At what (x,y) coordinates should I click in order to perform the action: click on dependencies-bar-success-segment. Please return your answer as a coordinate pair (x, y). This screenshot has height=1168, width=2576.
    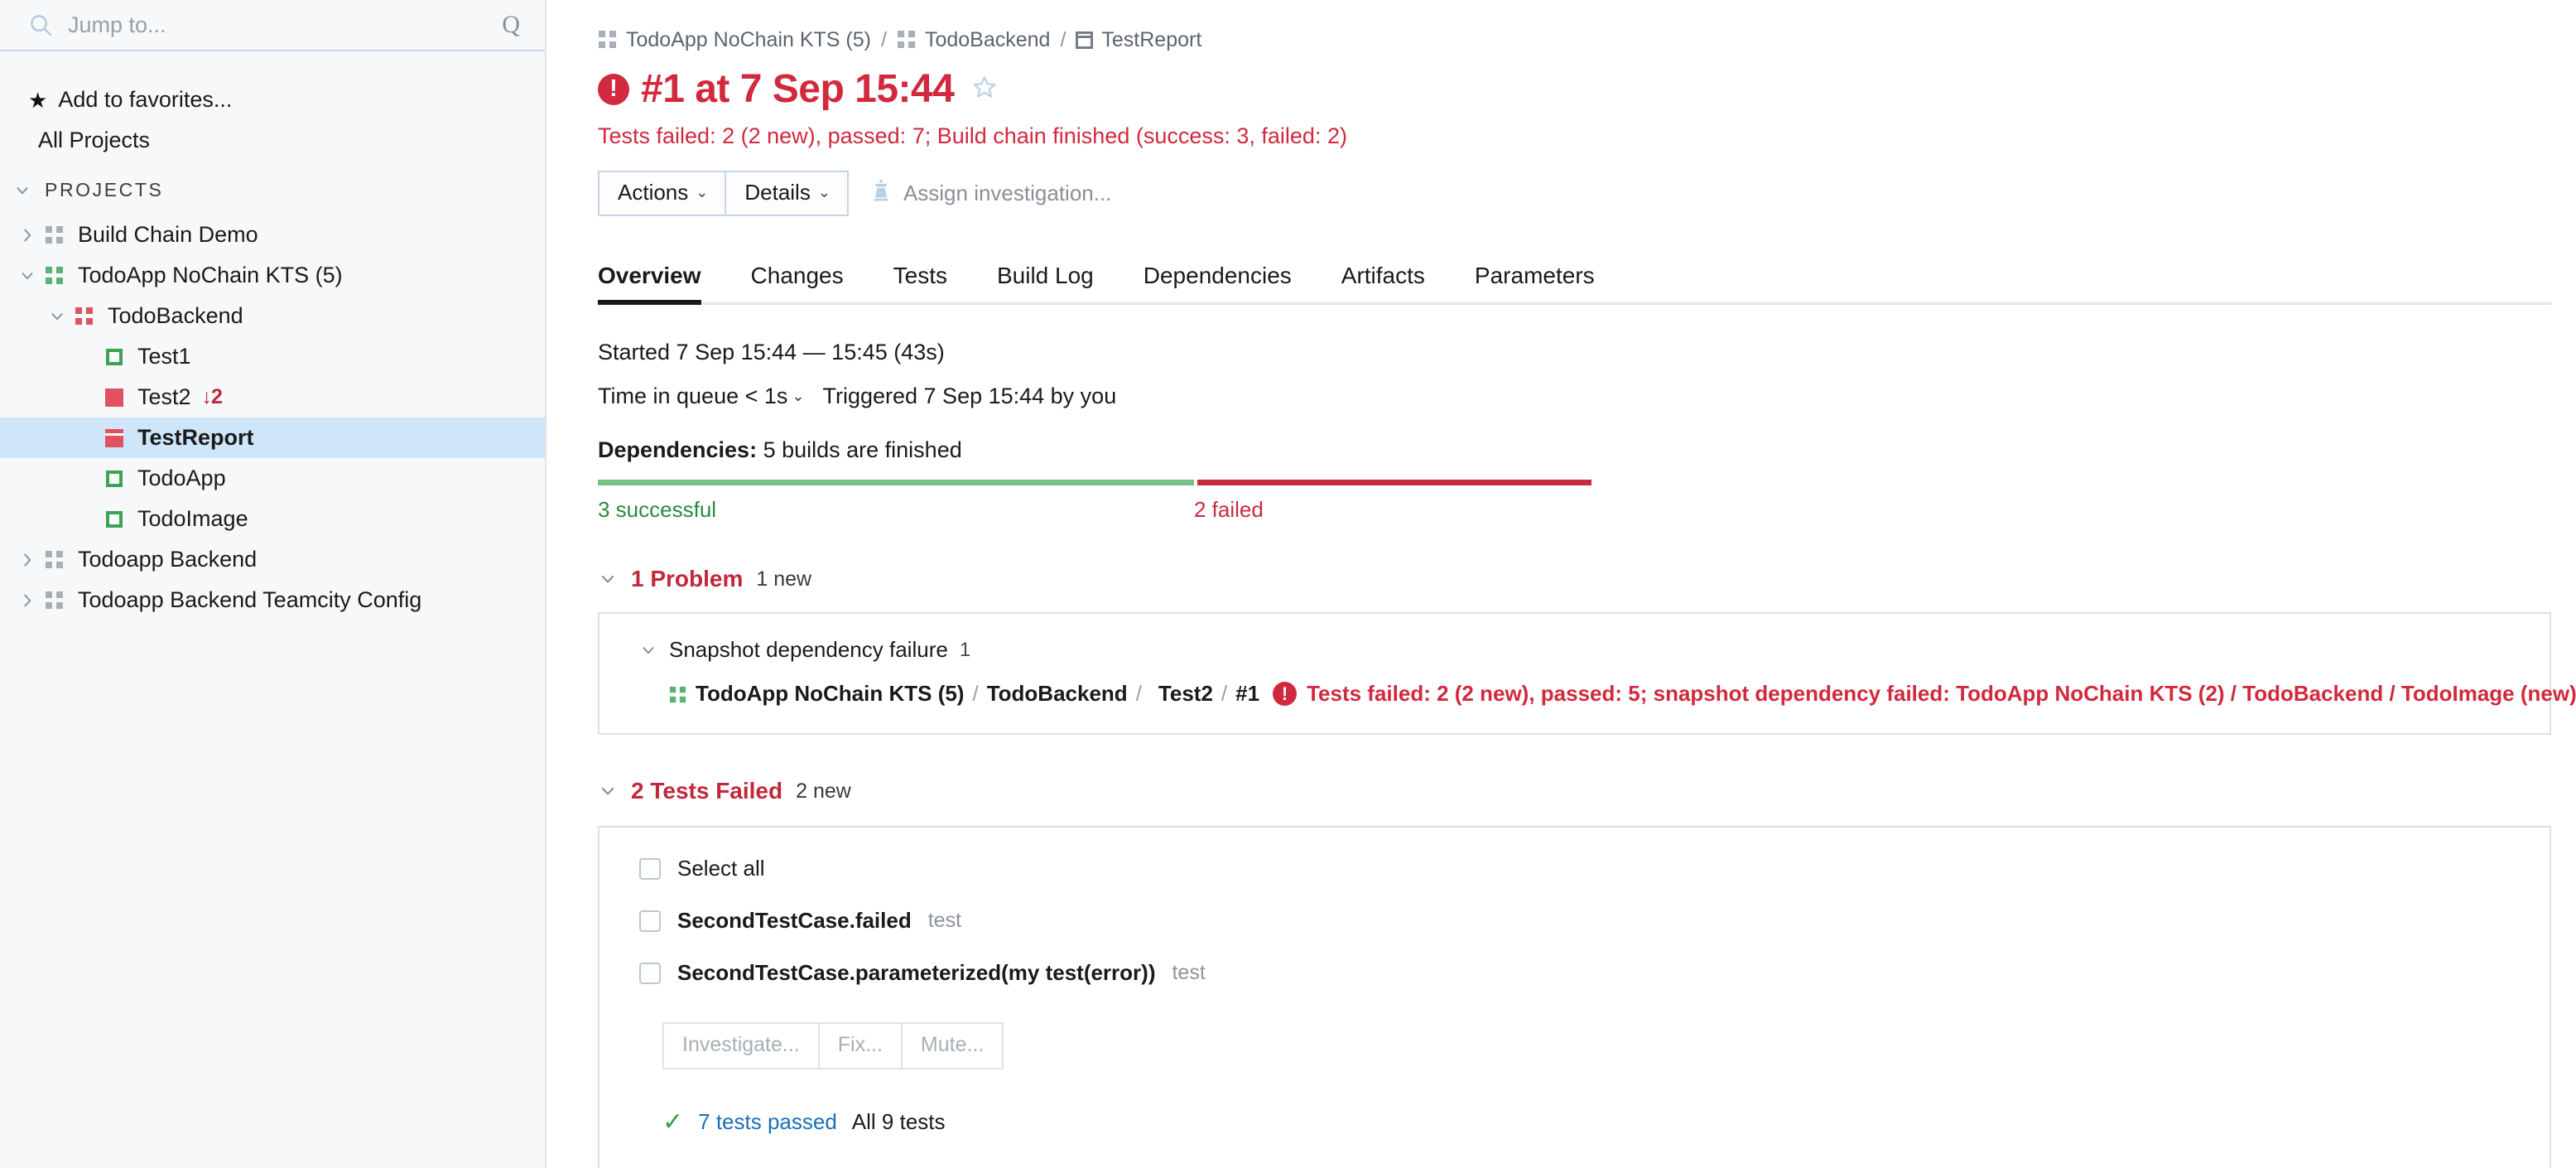
    Looking at the image, I should click on (896, 483).